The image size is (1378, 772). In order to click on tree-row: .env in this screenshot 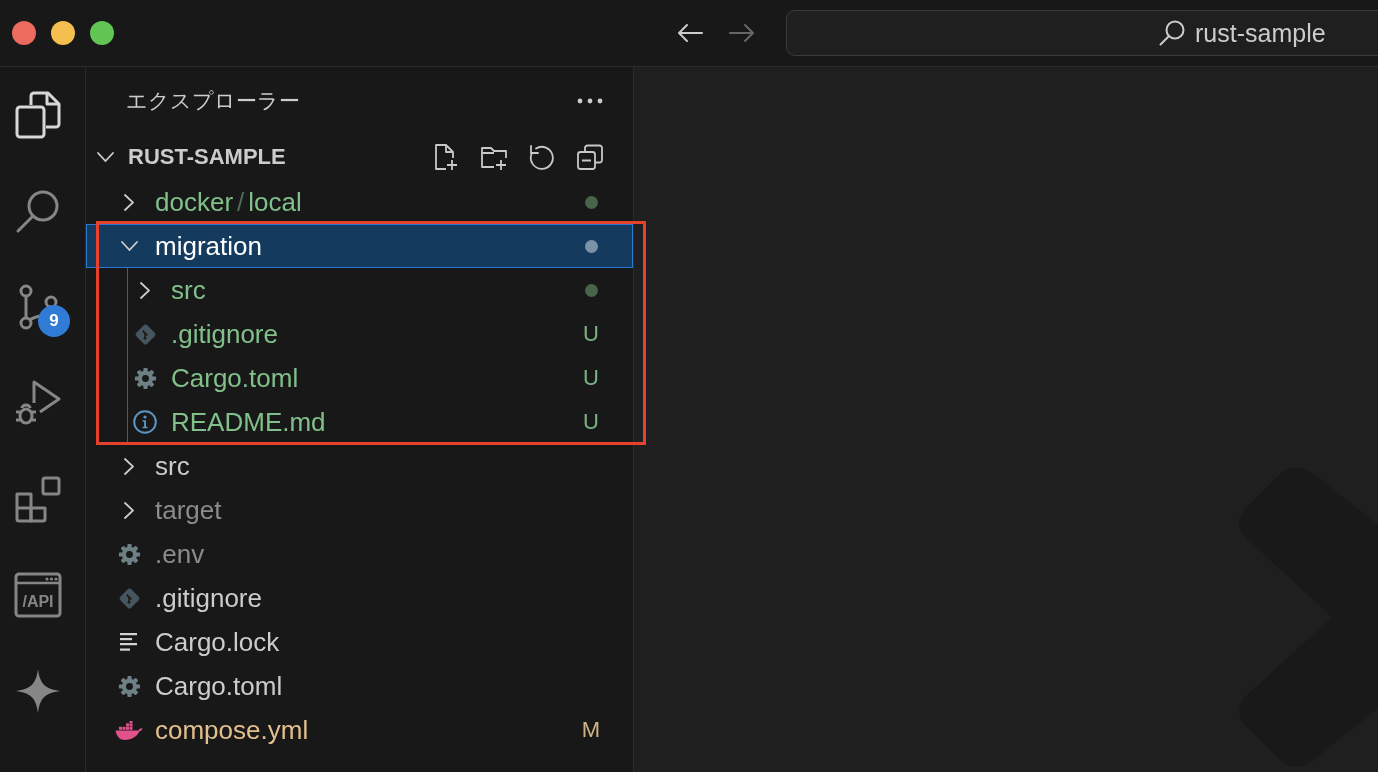, I will do `click(359, 554)`.